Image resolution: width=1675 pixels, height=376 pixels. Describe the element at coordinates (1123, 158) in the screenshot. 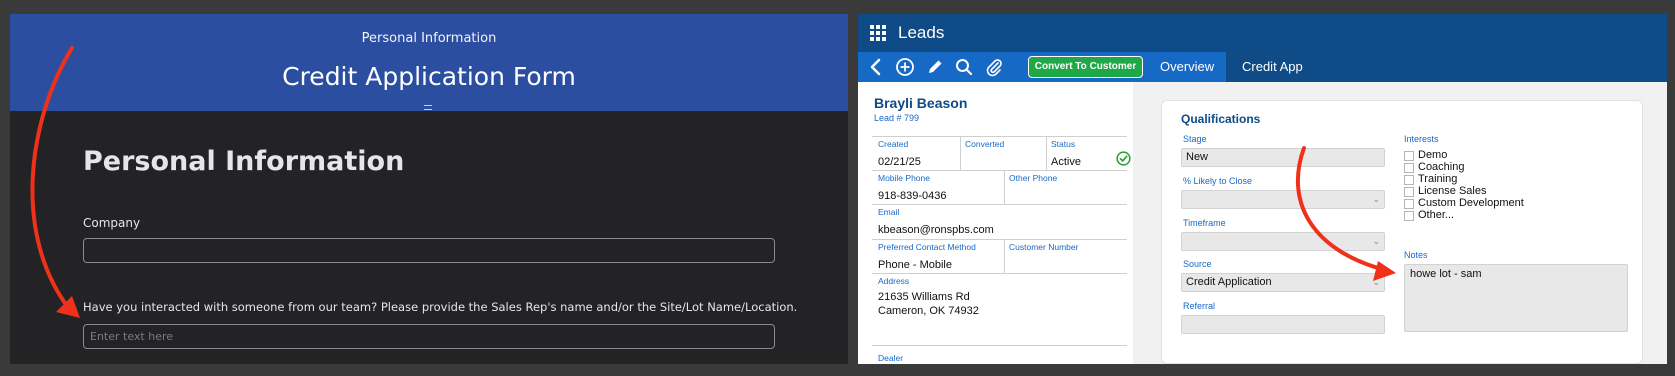

I see `active-check-icon` at that location.